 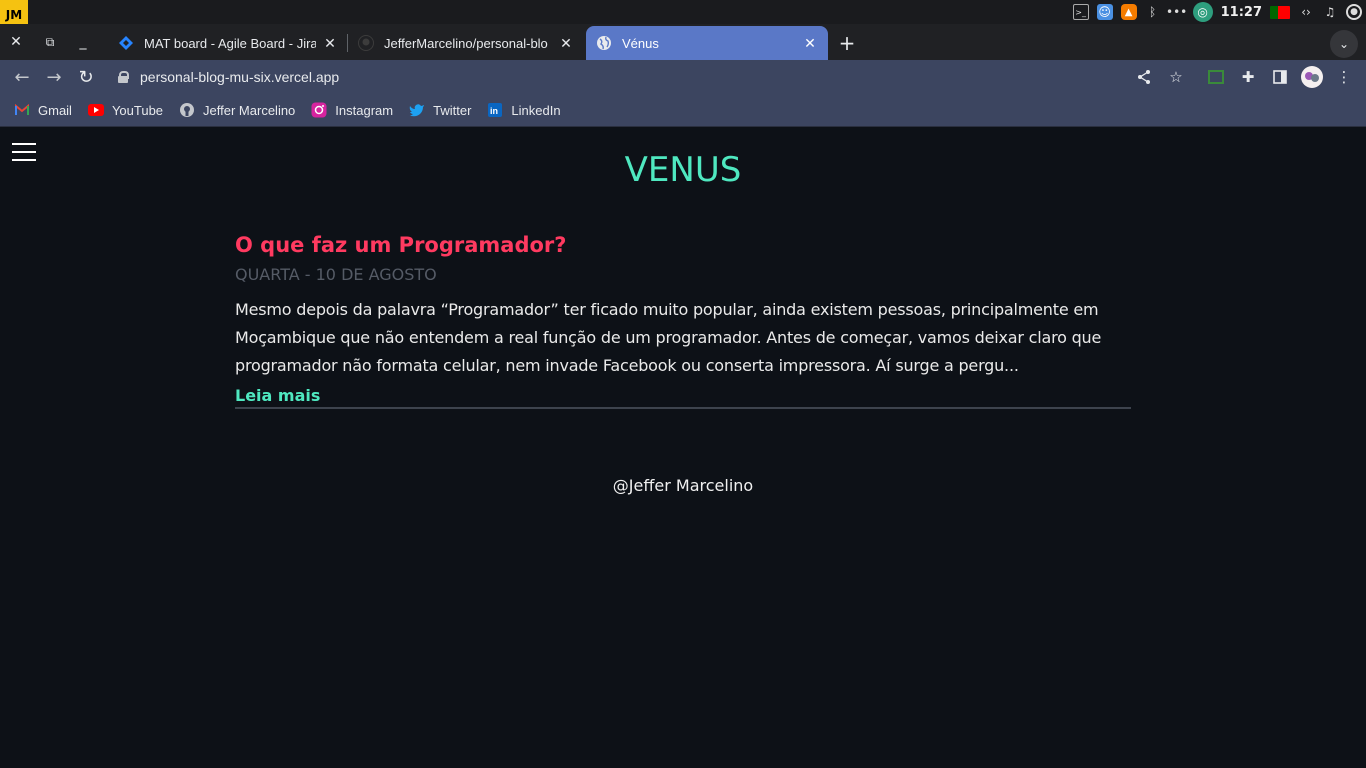 What do you see at coordinates (683, 12) in the screenshot?
I see `system-top-bar: JM >_ ☺ ▲ ᛒ ••• ◎ 11:27 ‹› ♫ ●` at bounding box center [683, 12].